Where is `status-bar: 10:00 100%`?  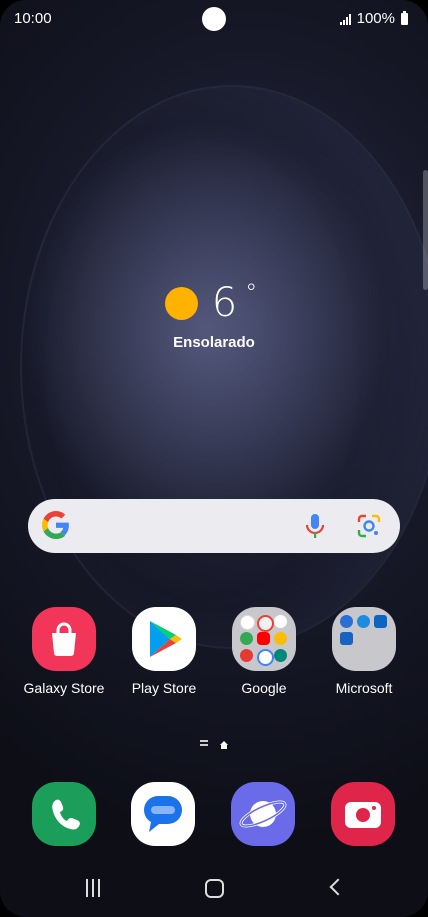 status-bar: 10:00 100% is located at coordinates (214, 19).